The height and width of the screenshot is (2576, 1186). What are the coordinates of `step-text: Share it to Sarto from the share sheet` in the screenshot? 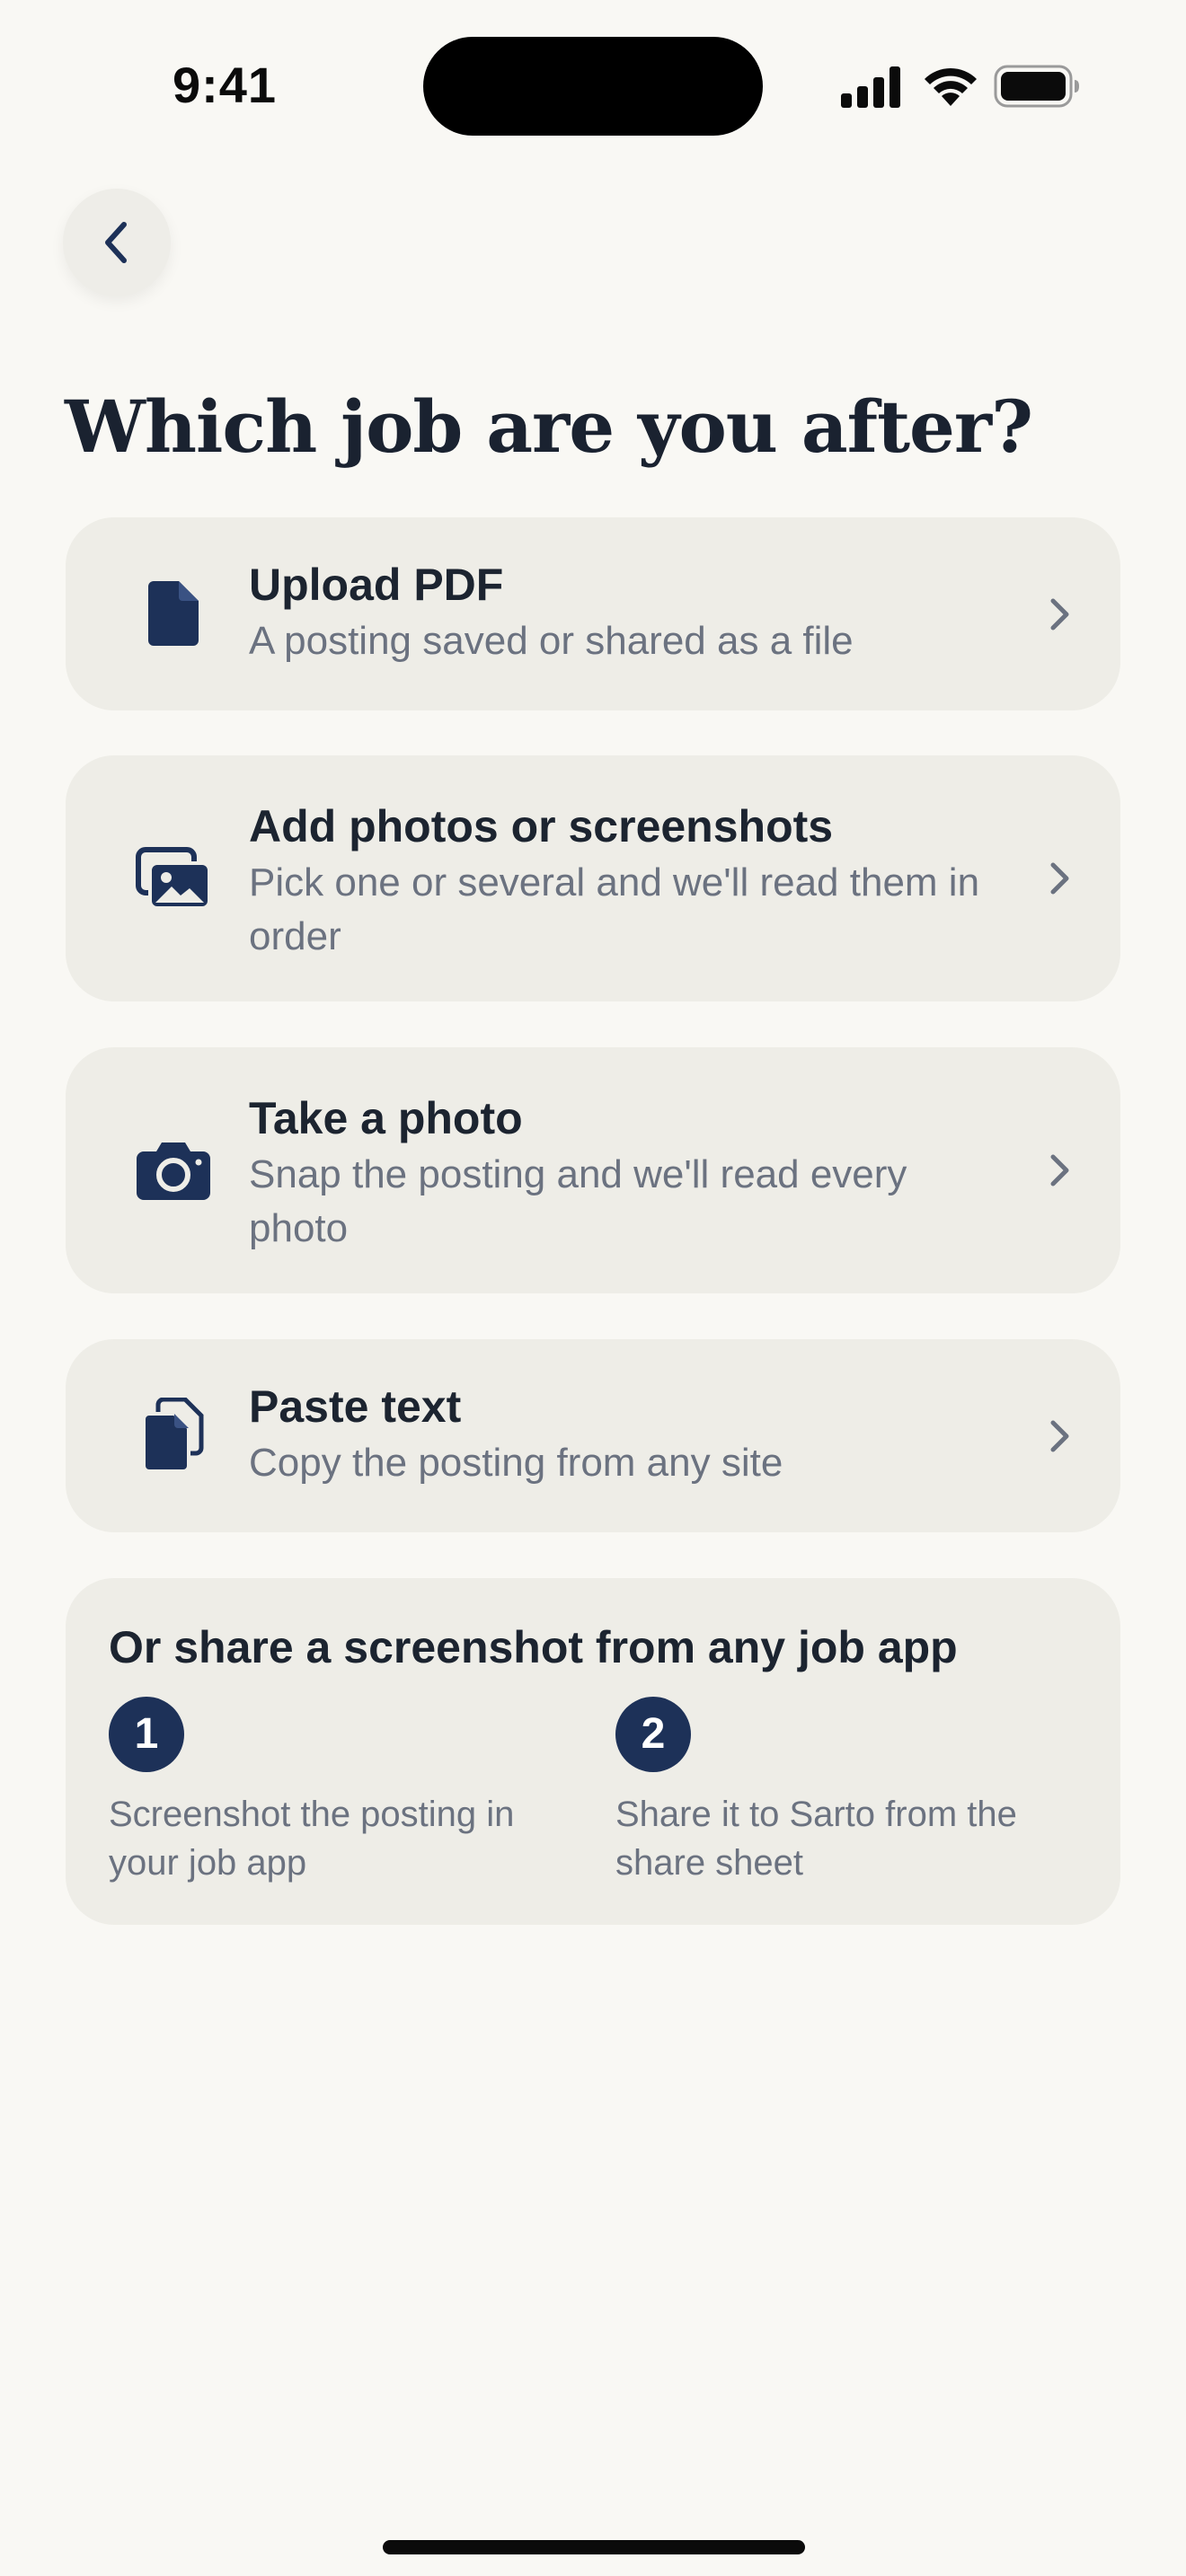 It's located at (816, 1839).